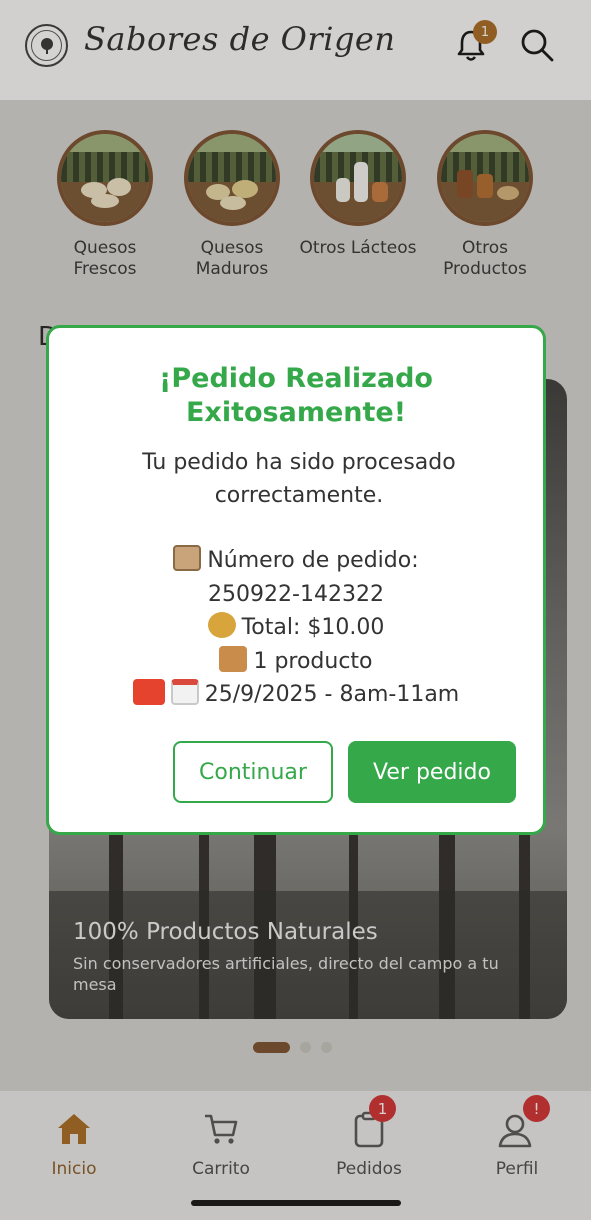 Image resolution: width=591 pixels, height=1220 pixels. I want to click on truck-icon, so click(148, 692).